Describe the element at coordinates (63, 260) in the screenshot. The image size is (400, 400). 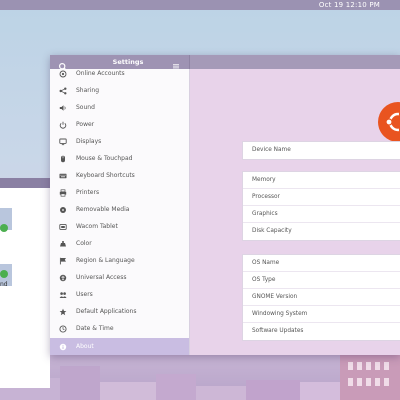
I see `flag-icon` at that location.